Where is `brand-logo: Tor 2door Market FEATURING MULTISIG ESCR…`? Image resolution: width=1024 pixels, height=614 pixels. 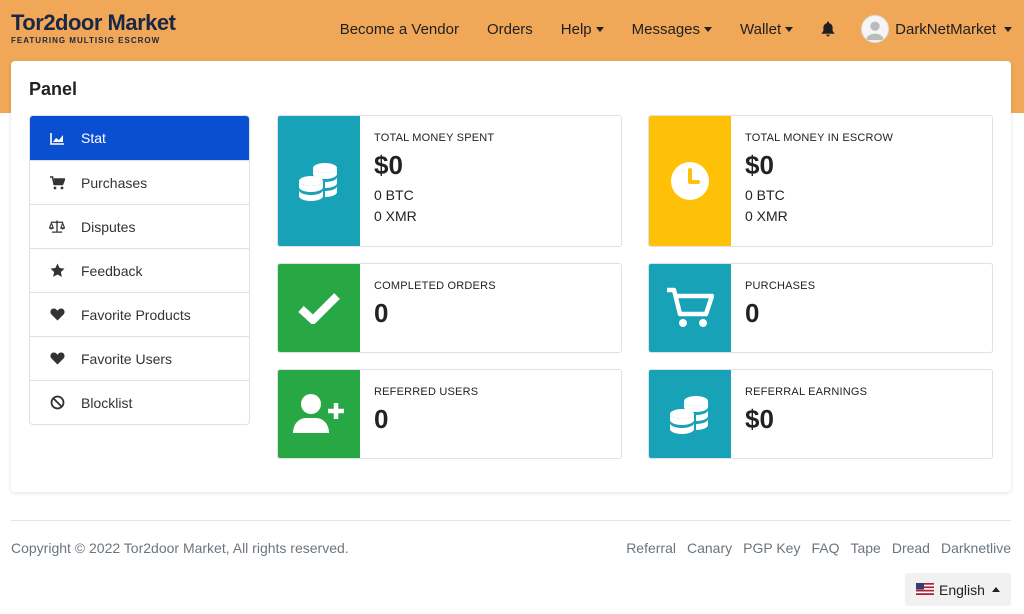
brand-logo: Tor 2door Market FEATURING MULTISIG ESCR… is located at coordinates (103, 29).